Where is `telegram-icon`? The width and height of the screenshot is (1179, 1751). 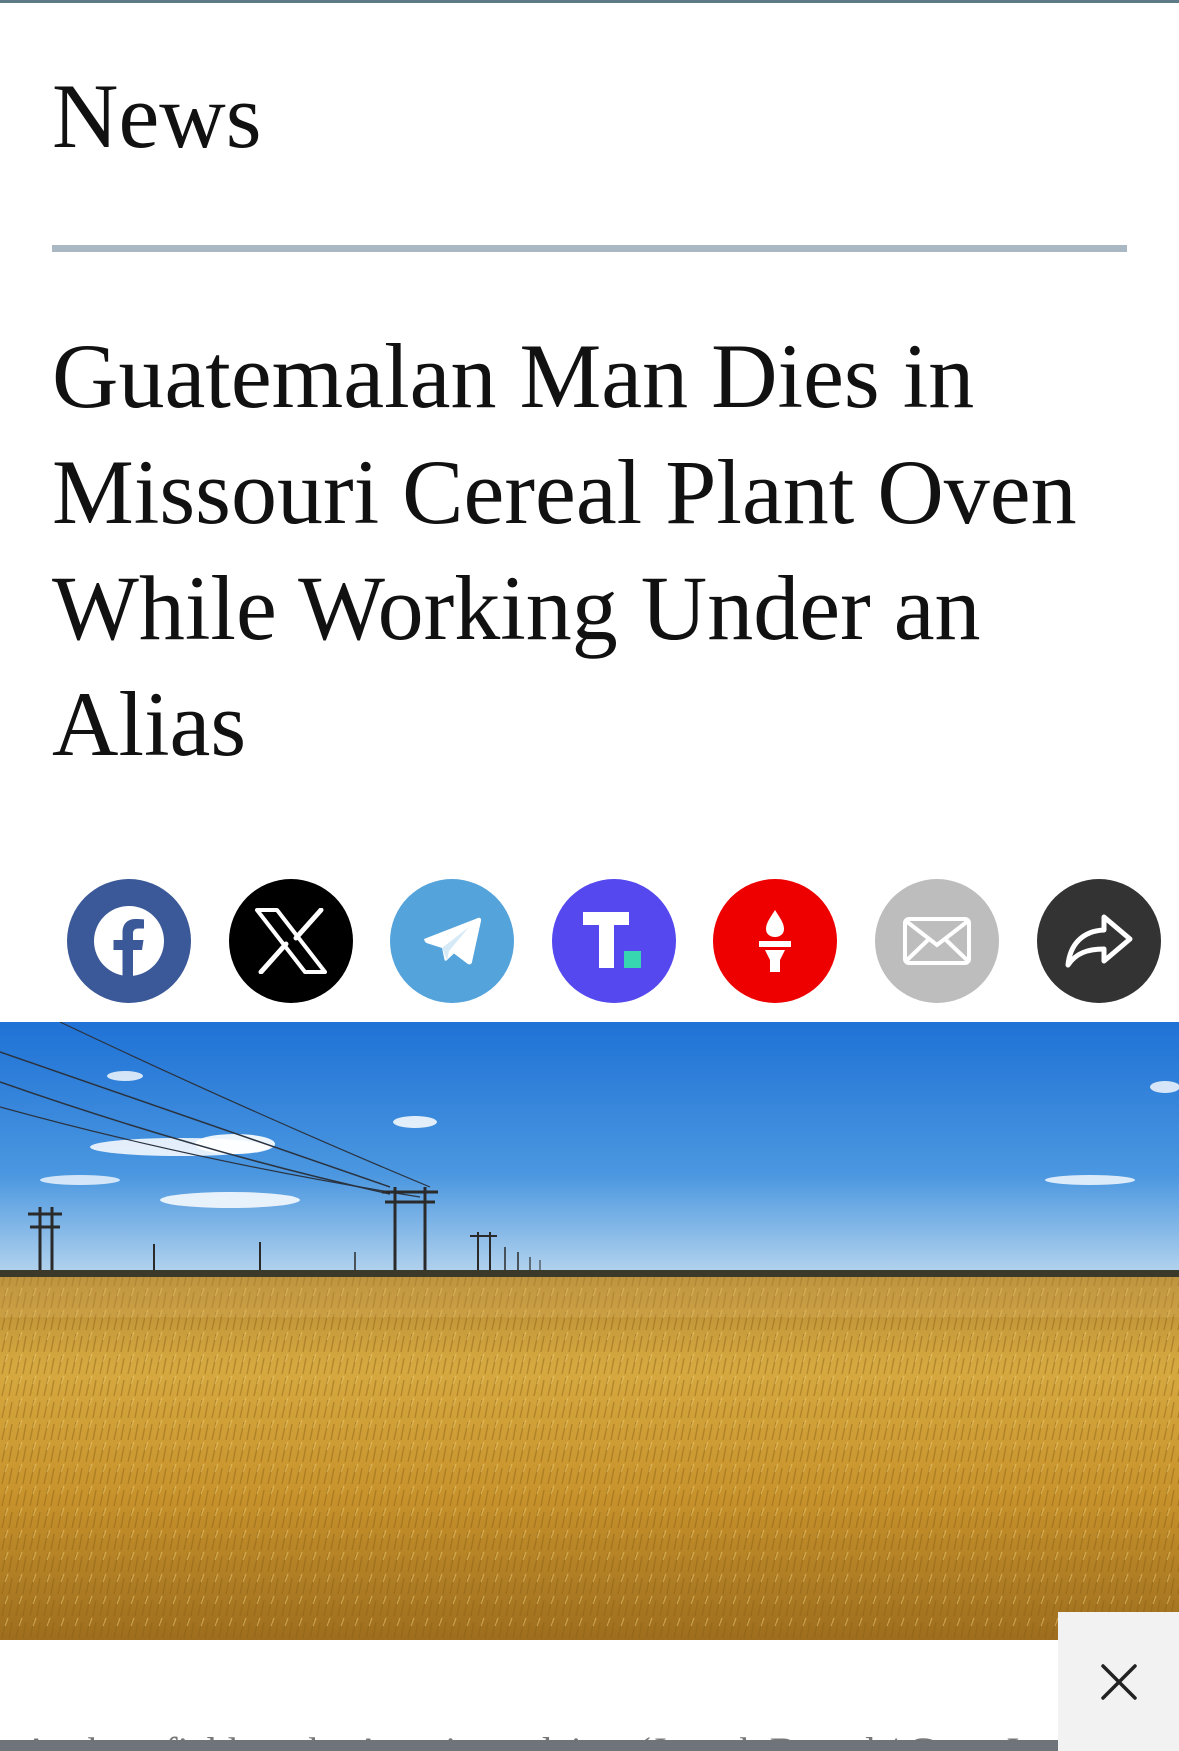
telegram-icon is located at coordinates (453, 941).